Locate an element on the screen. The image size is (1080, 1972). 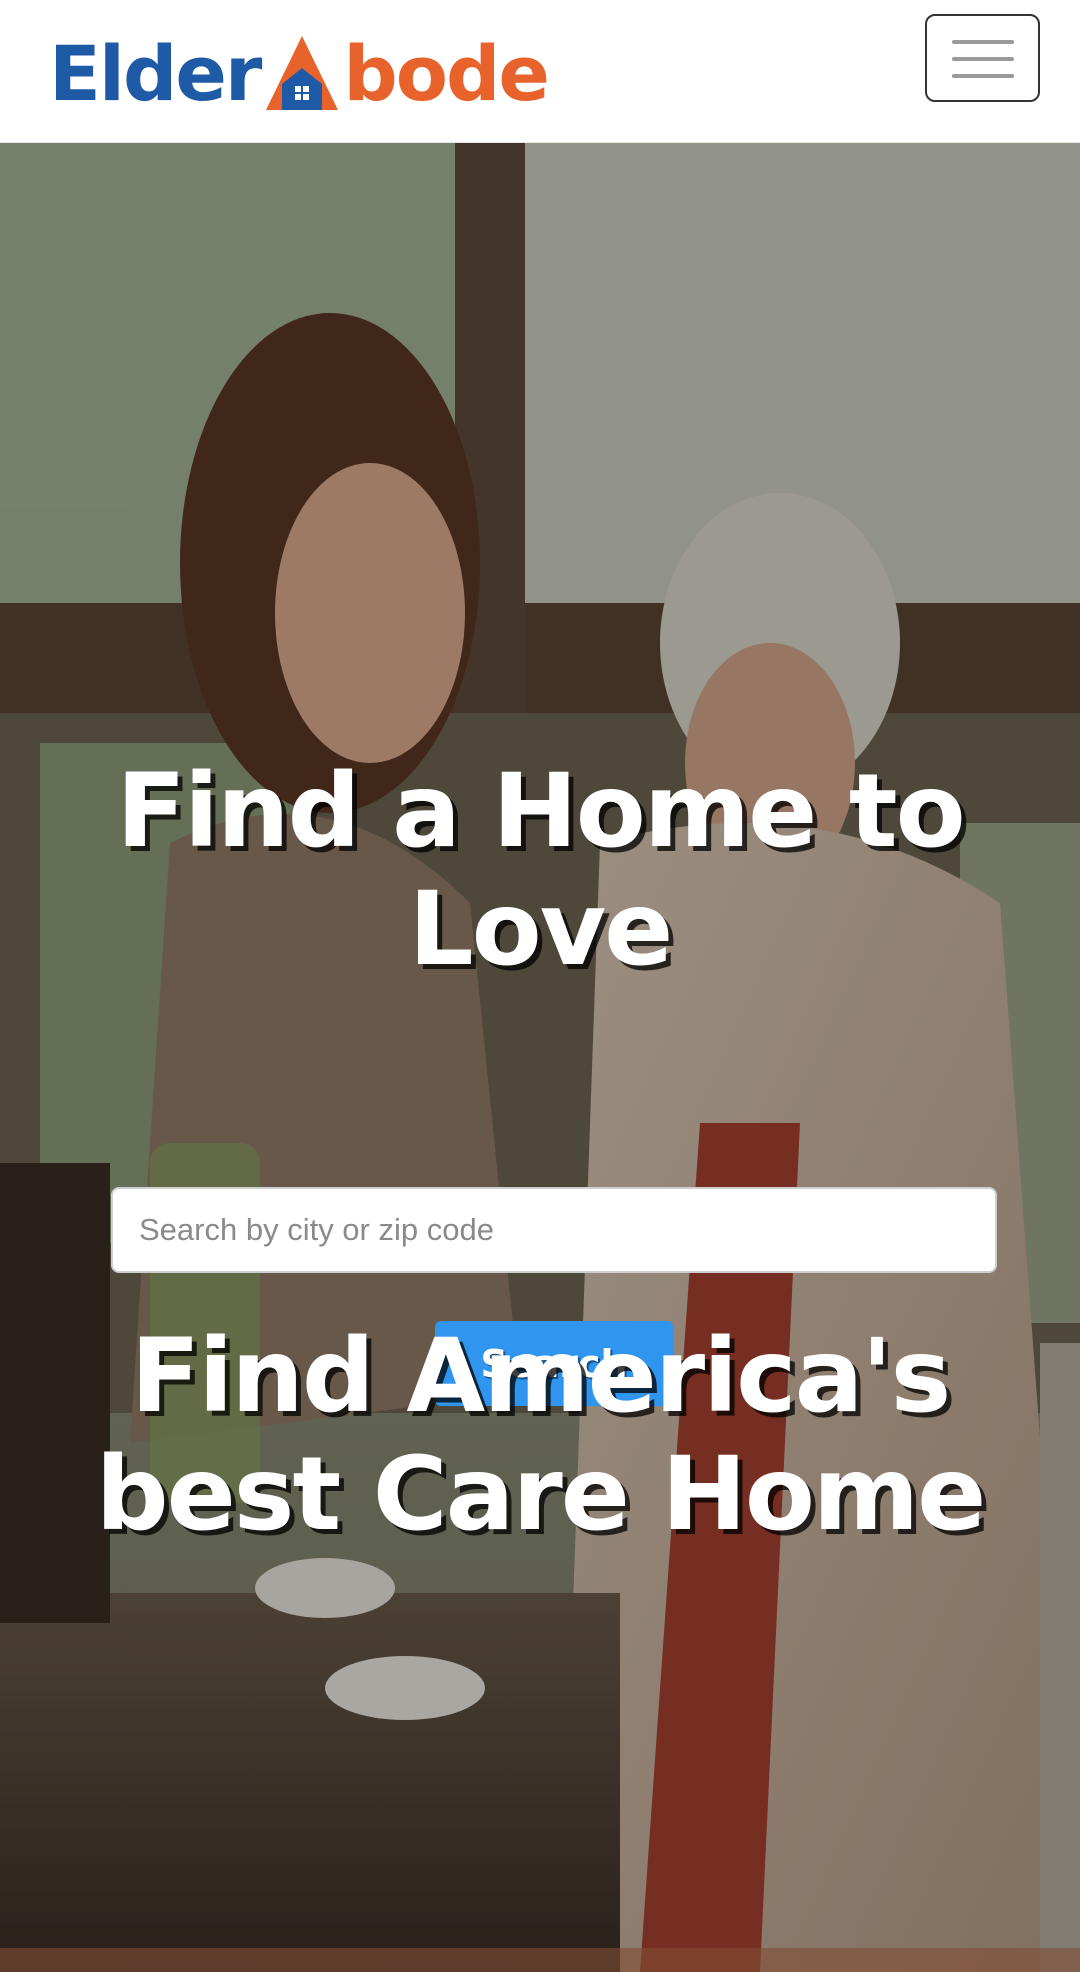
search-input is located at coordinates (554, 1230).